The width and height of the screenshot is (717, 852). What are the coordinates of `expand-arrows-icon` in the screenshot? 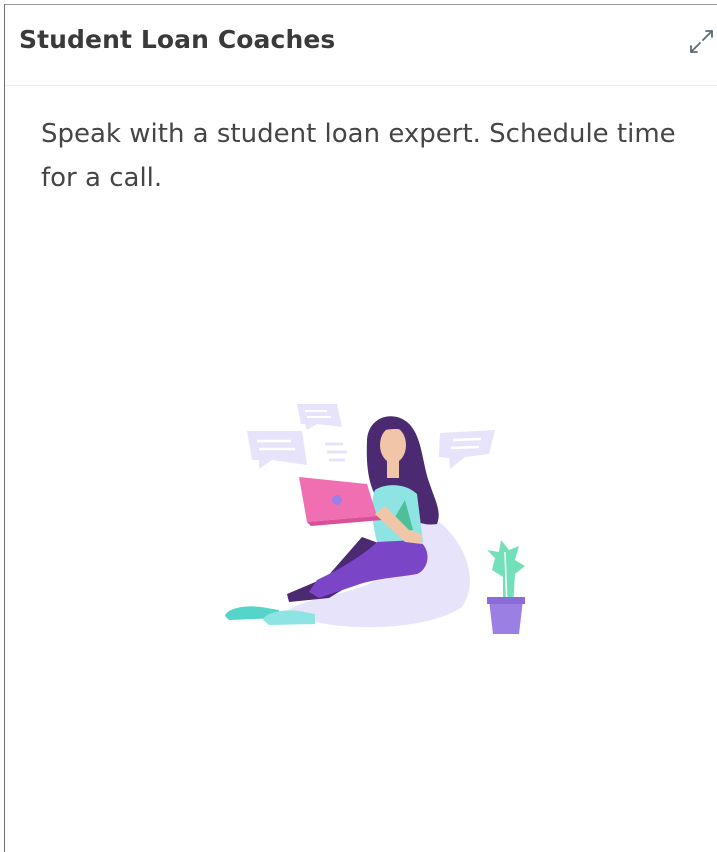 It's located at (701, 41).